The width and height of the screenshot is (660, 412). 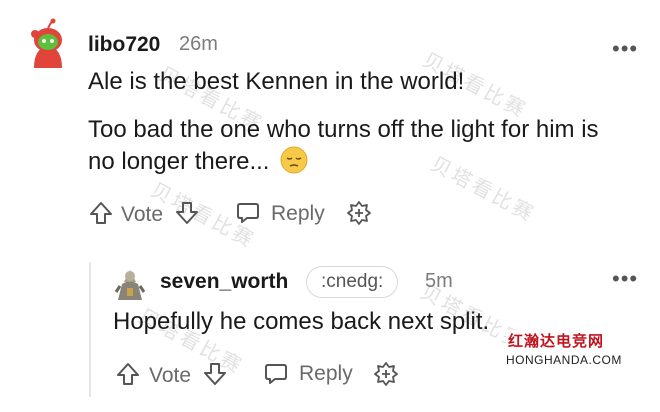 I want to click on pensive-face-icon, so click(x=294, y=160).